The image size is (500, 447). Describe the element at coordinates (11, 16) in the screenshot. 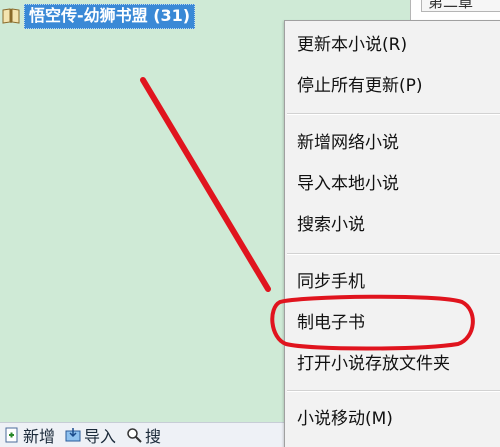

I see `book-icon` at that location.